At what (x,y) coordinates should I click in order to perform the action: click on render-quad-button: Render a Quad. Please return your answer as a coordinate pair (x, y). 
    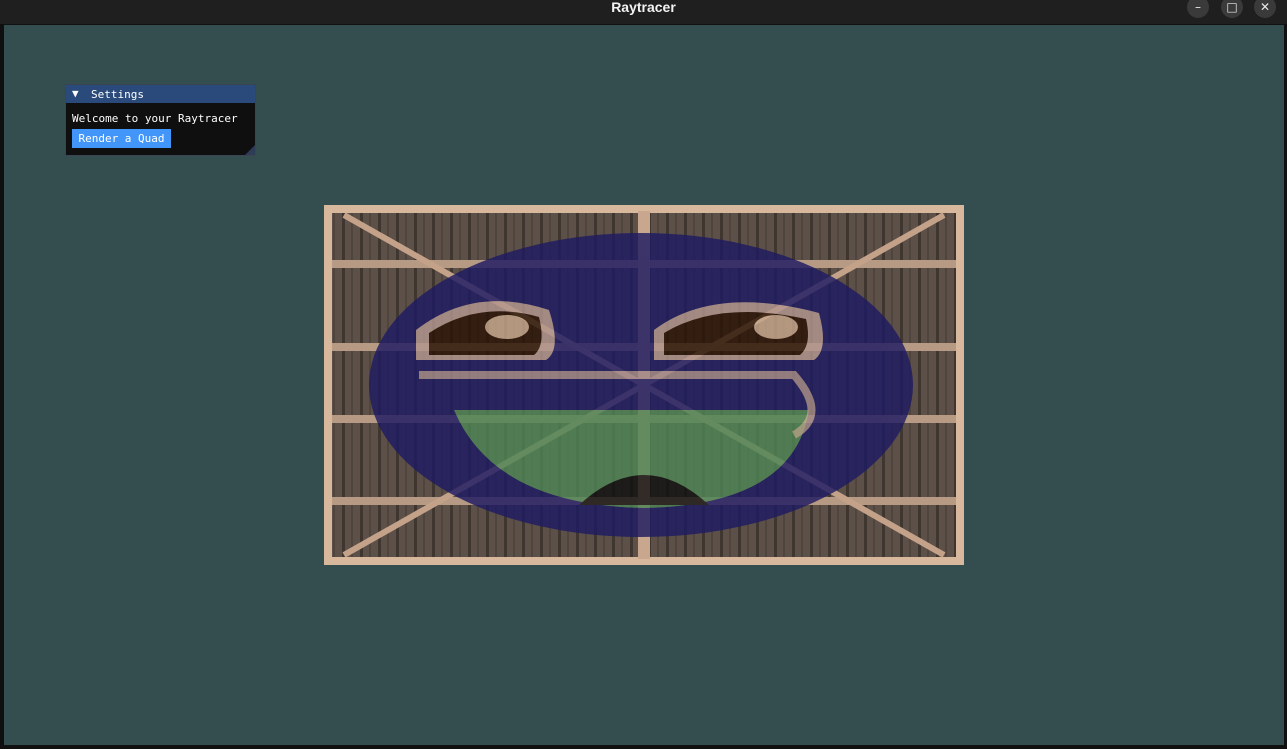
    Looking at the image, I should click on (121, 138).